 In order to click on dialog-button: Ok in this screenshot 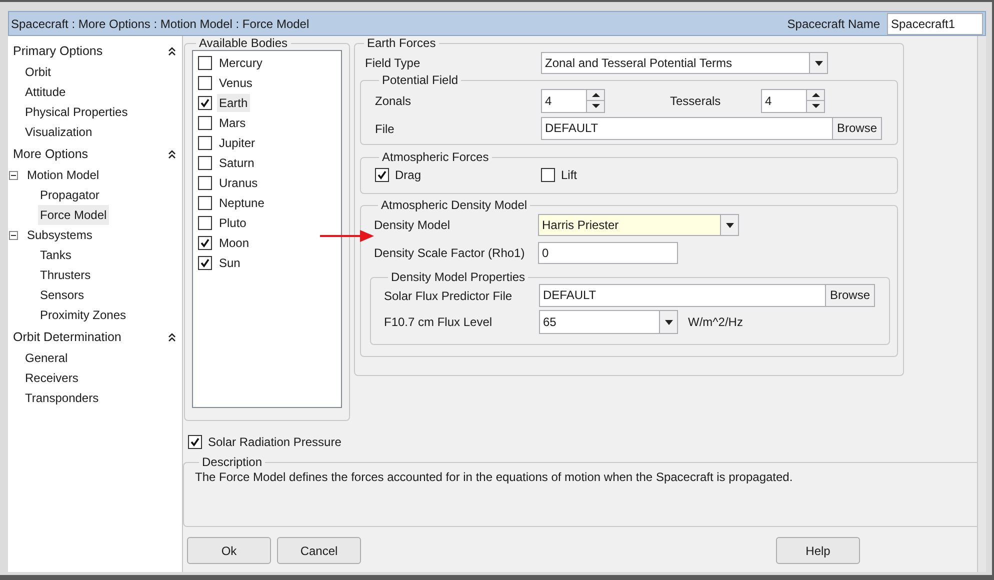, I will do `click(229, 550)`.